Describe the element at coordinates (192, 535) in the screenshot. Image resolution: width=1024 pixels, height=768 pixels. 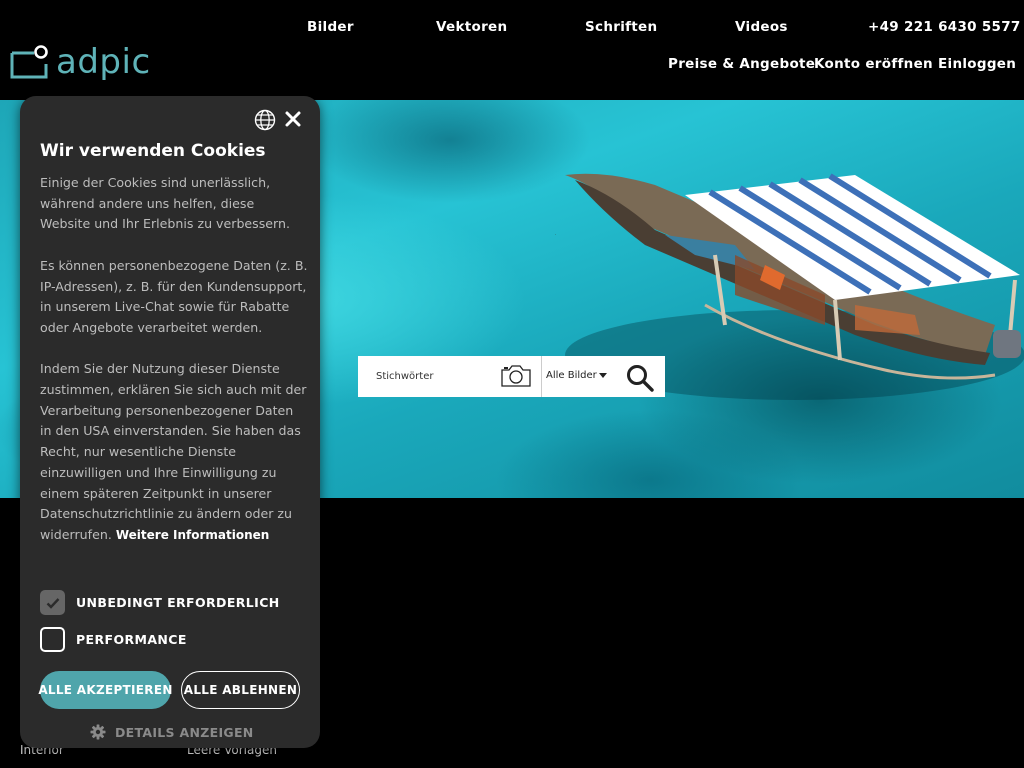
I see `more-info-link: Weitere Informationen` at that location.